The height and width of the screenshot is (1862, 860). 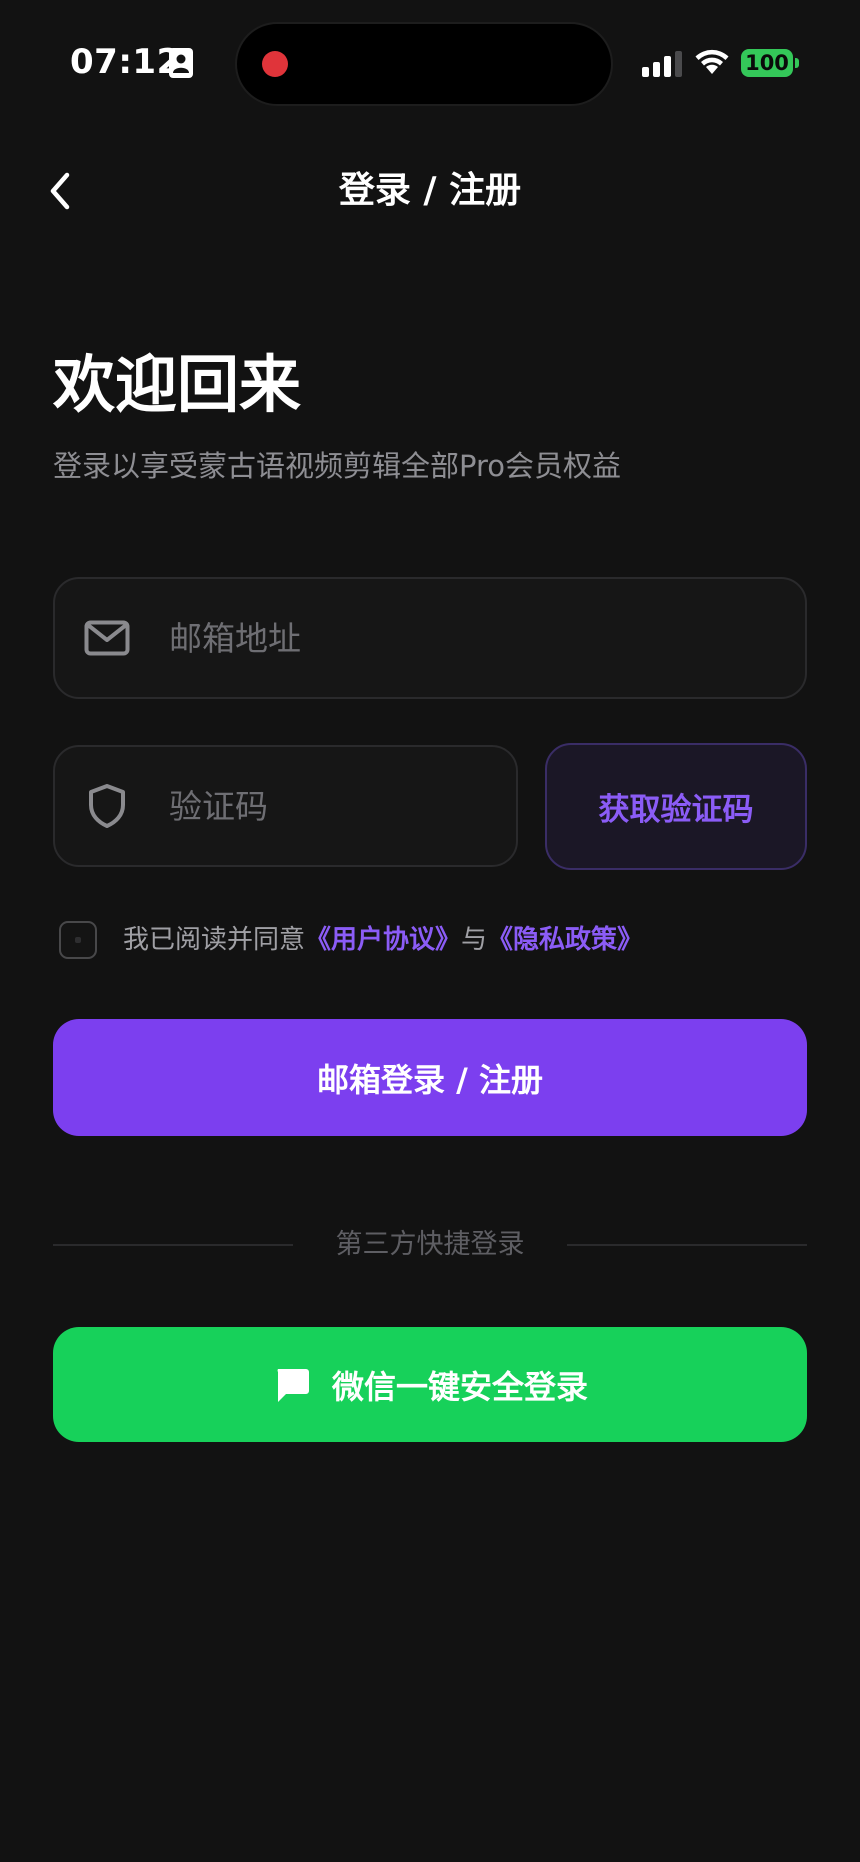 I want to click on shield-icon, so click(x=107, y=806).